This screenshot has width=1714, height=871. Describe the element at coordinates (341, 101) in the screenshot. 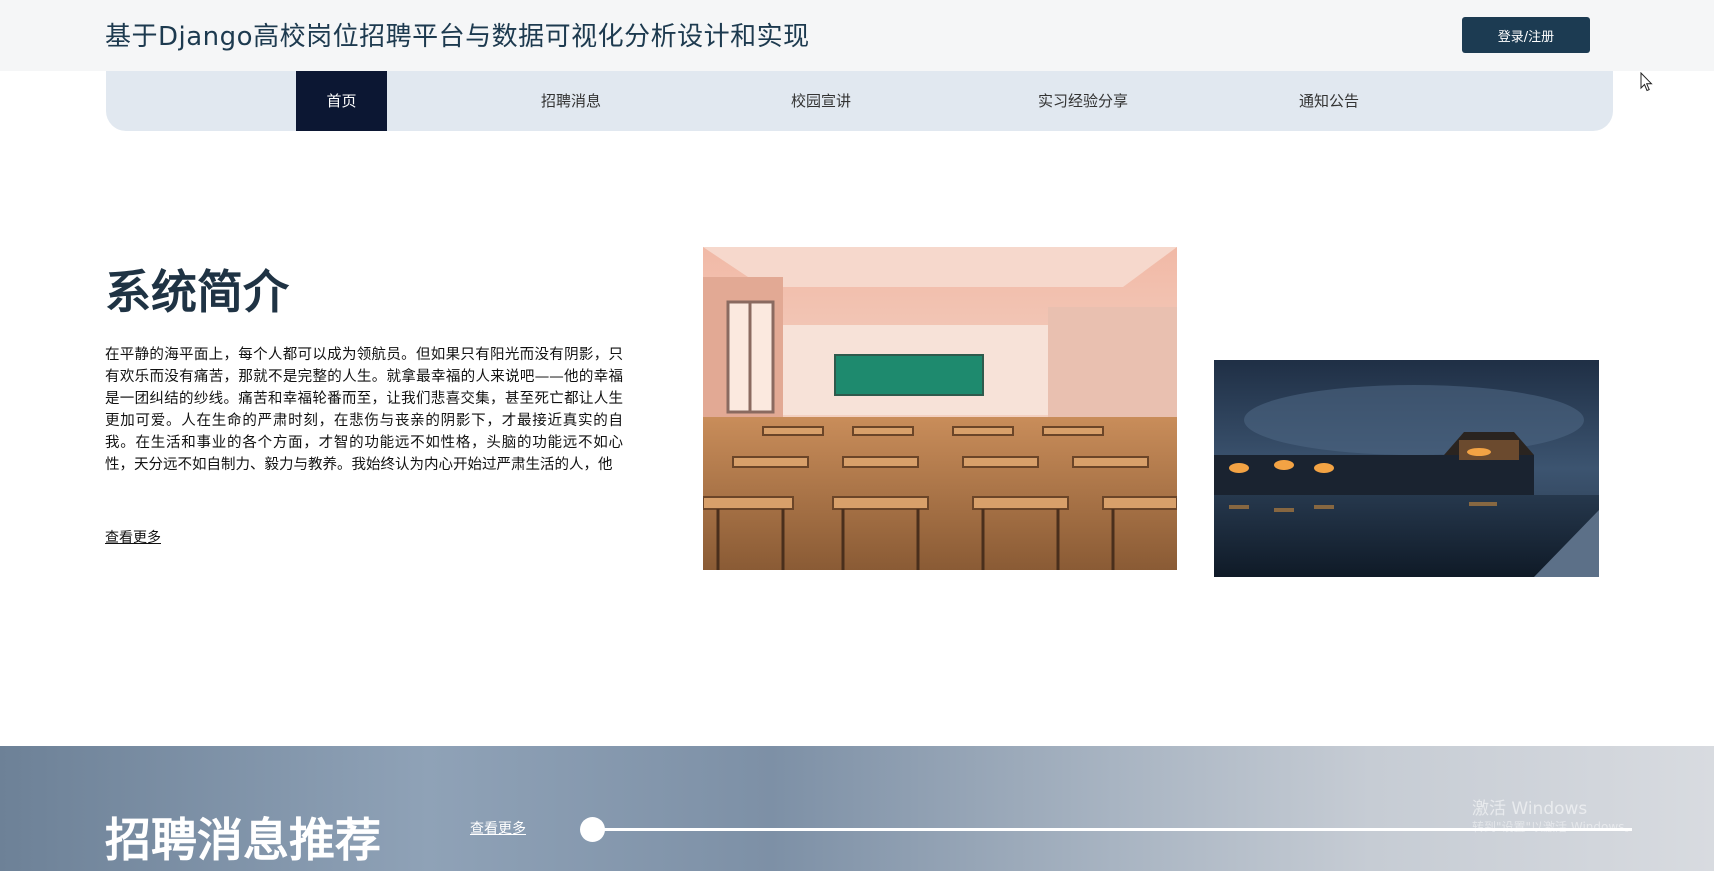

I see `nav-item-home: 首页` at that location.